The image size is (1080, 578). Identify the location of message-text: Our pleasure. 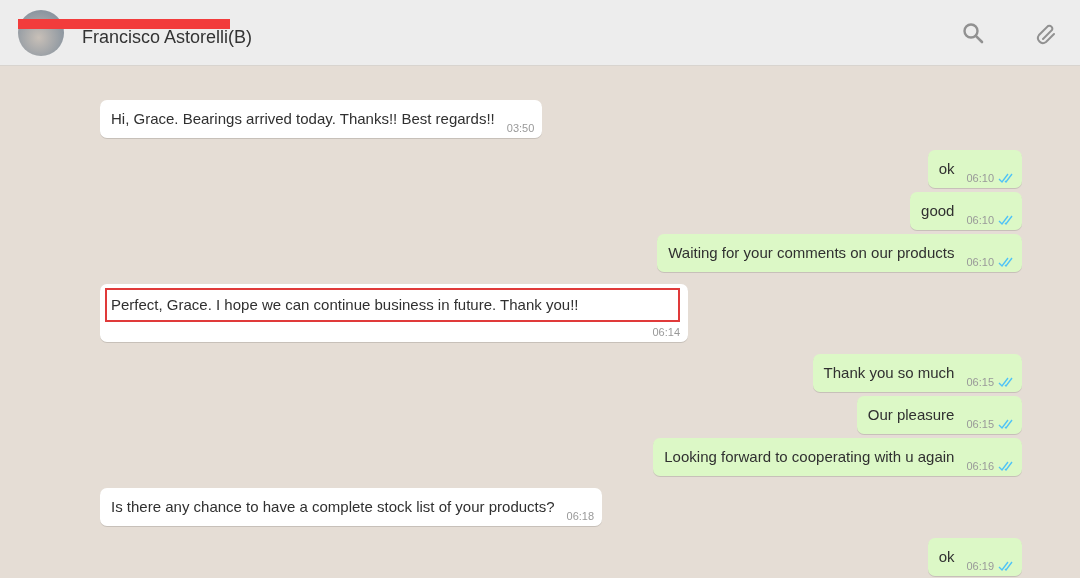
(911, 415).